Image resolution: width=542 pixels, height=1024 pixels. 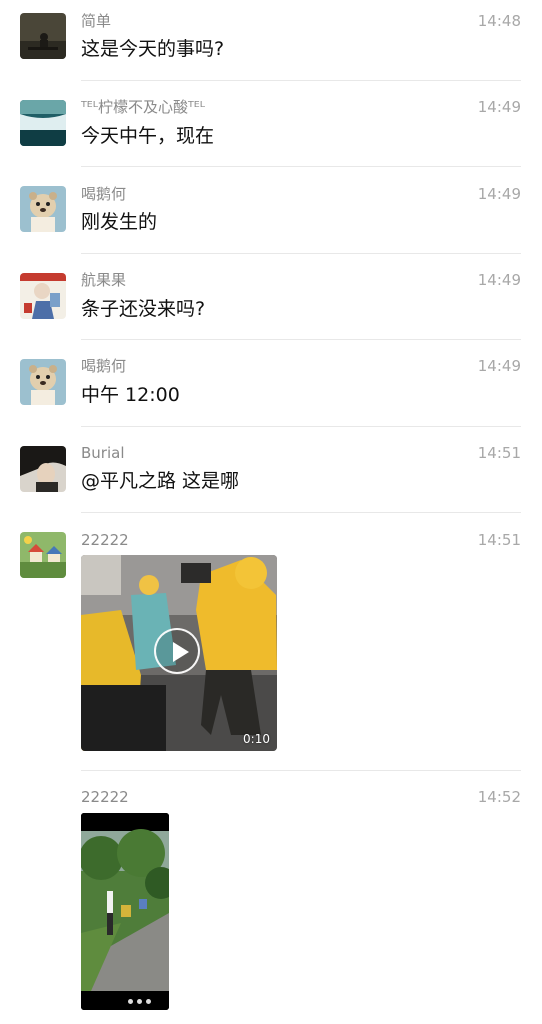 I want to click on sender-name: ᵀᴱᴸ柠檬不及心酸ᵀᴱᴸ, so click(x=143, y=107).